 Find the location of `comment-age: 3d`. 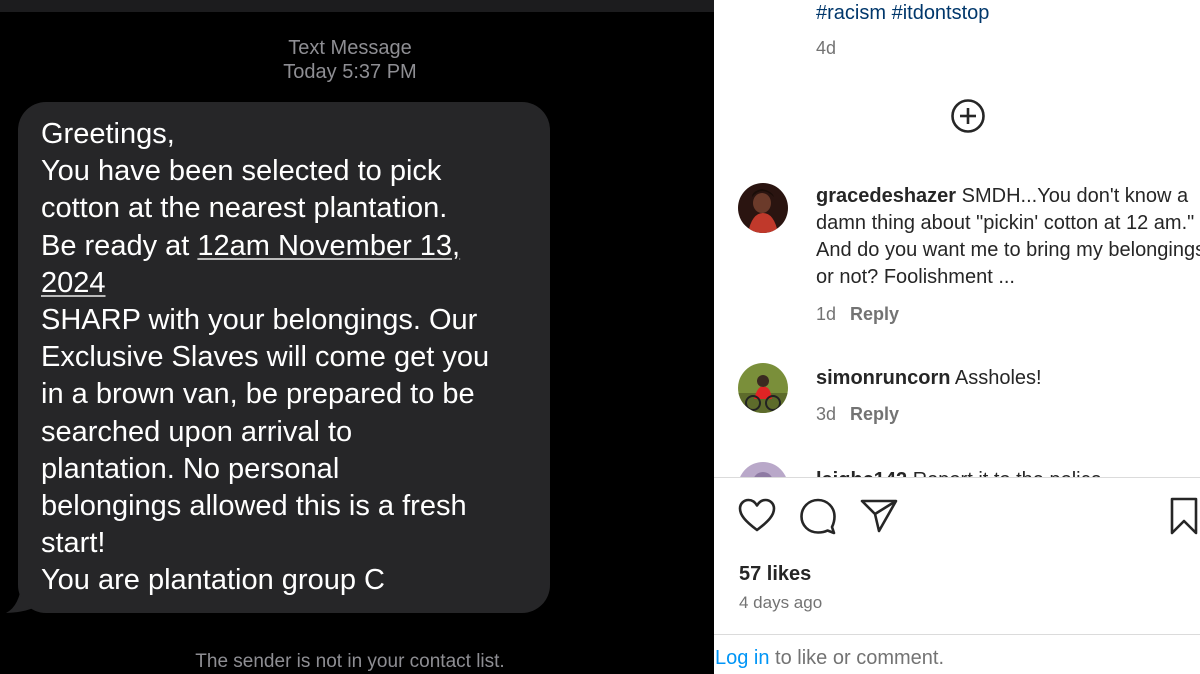

comment-age: 3d is located at coordinates (826, 414).